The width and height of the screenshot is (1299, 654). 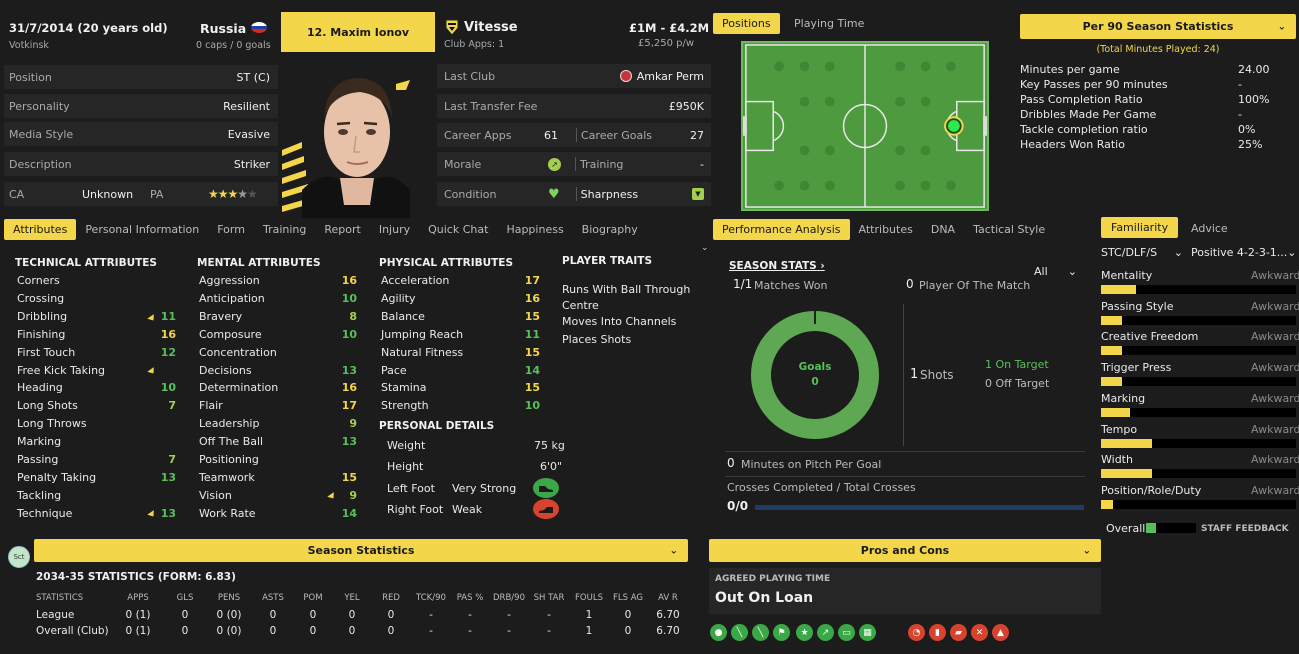 What do you see at coordinates (781, 632) in the screenshot?
I see `pro-flag-icon: ⚑` at bounding box center [781, 632].